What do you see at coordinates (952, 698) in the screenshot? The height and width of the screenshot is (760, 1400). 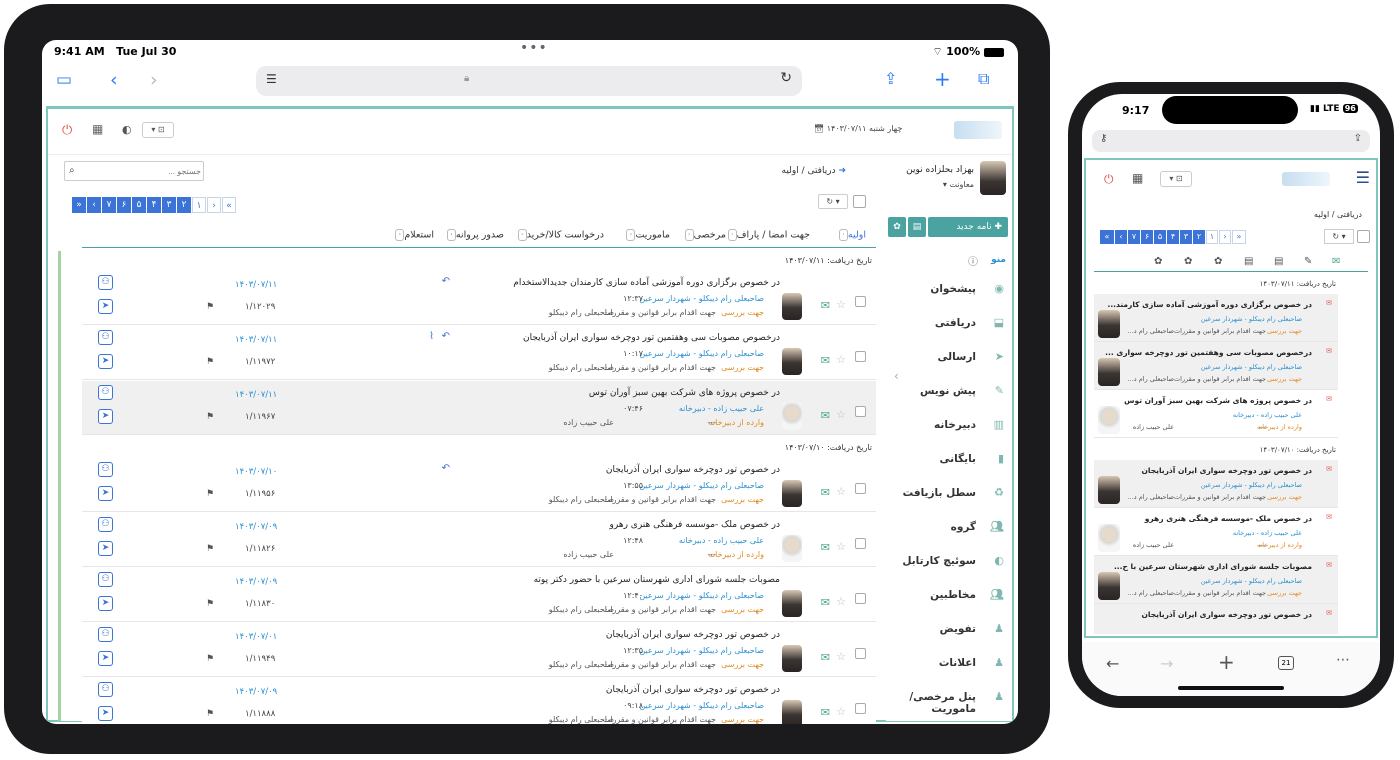 I see `sidebar-item: ♟ پنل مرخصی/ماموریت` at bounding box center [952, 698].